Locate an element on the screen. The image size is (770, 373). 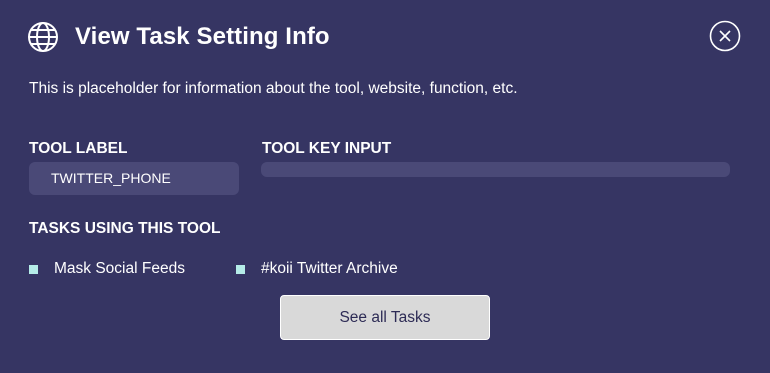
modal-title: View Task Setting Info is located at coordinates (202, 36).